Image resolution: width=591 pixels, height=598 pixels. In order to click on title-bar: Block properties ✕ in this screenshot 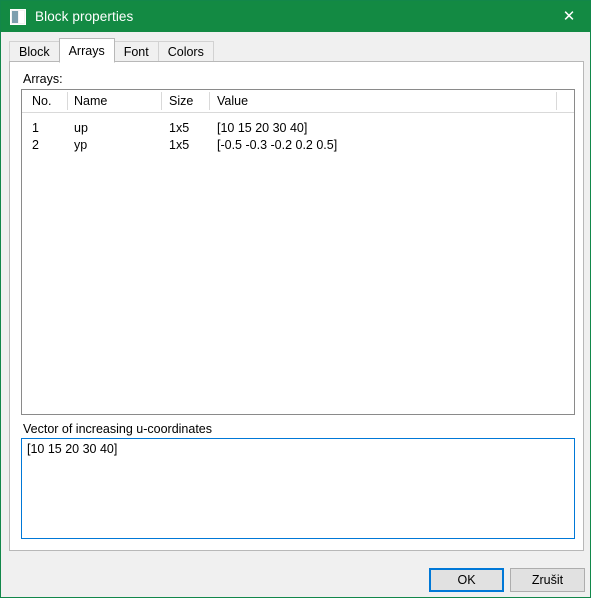, I will do `click(295, 16)`.